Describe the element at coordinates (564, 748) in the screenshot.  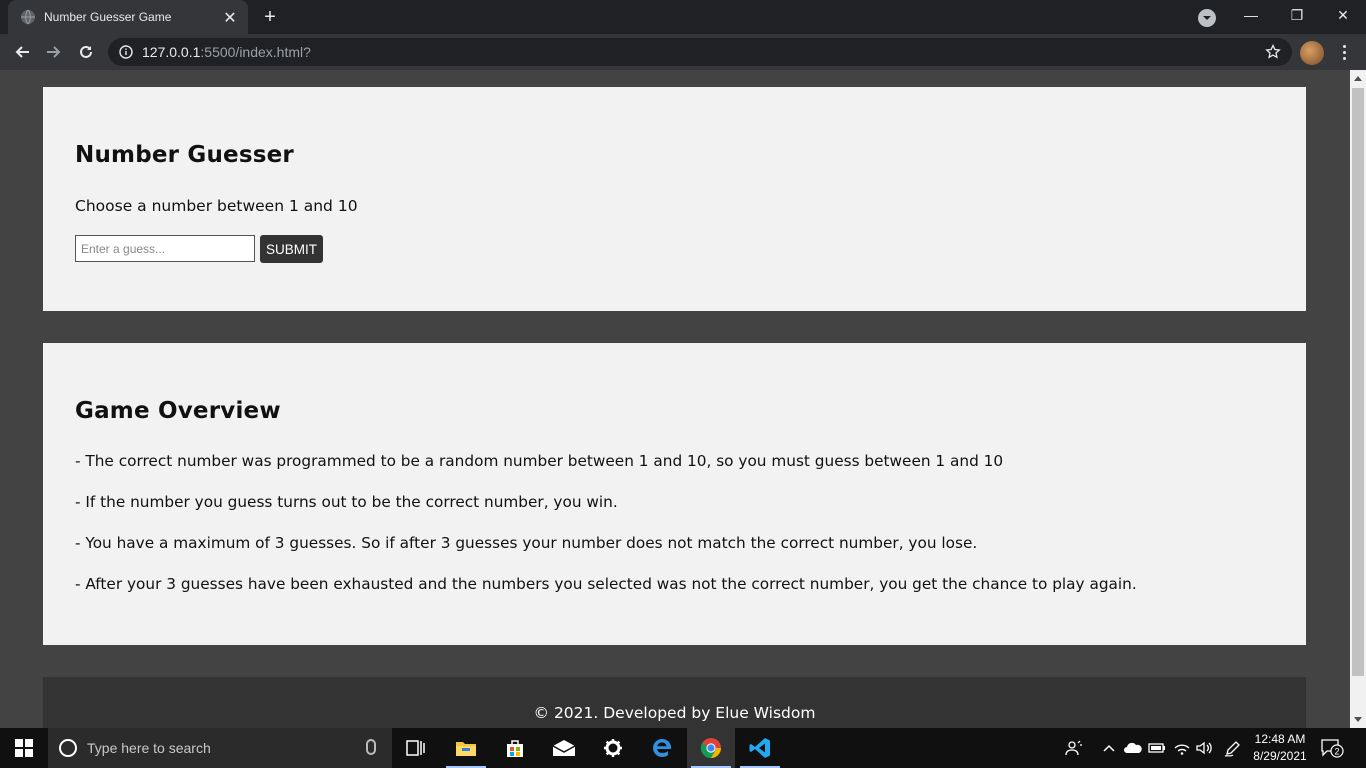
I see `mail-icon` at that location.